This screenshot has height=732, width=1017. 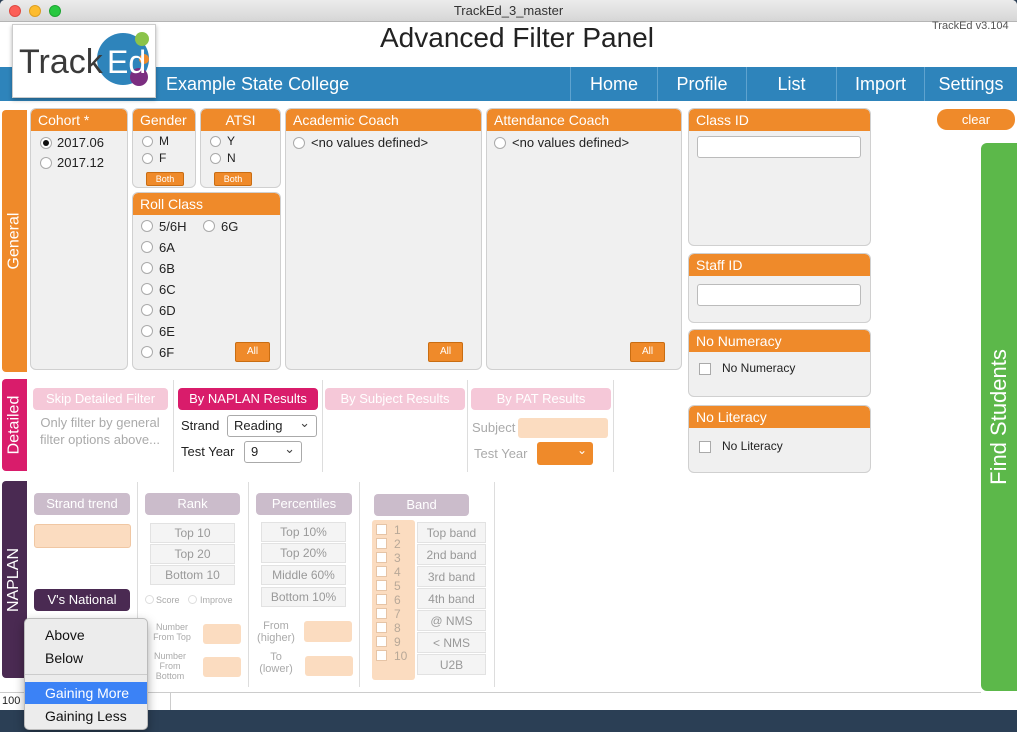 I want to click on no-literacy-header: No Literacy, so click(x=779, y=417).